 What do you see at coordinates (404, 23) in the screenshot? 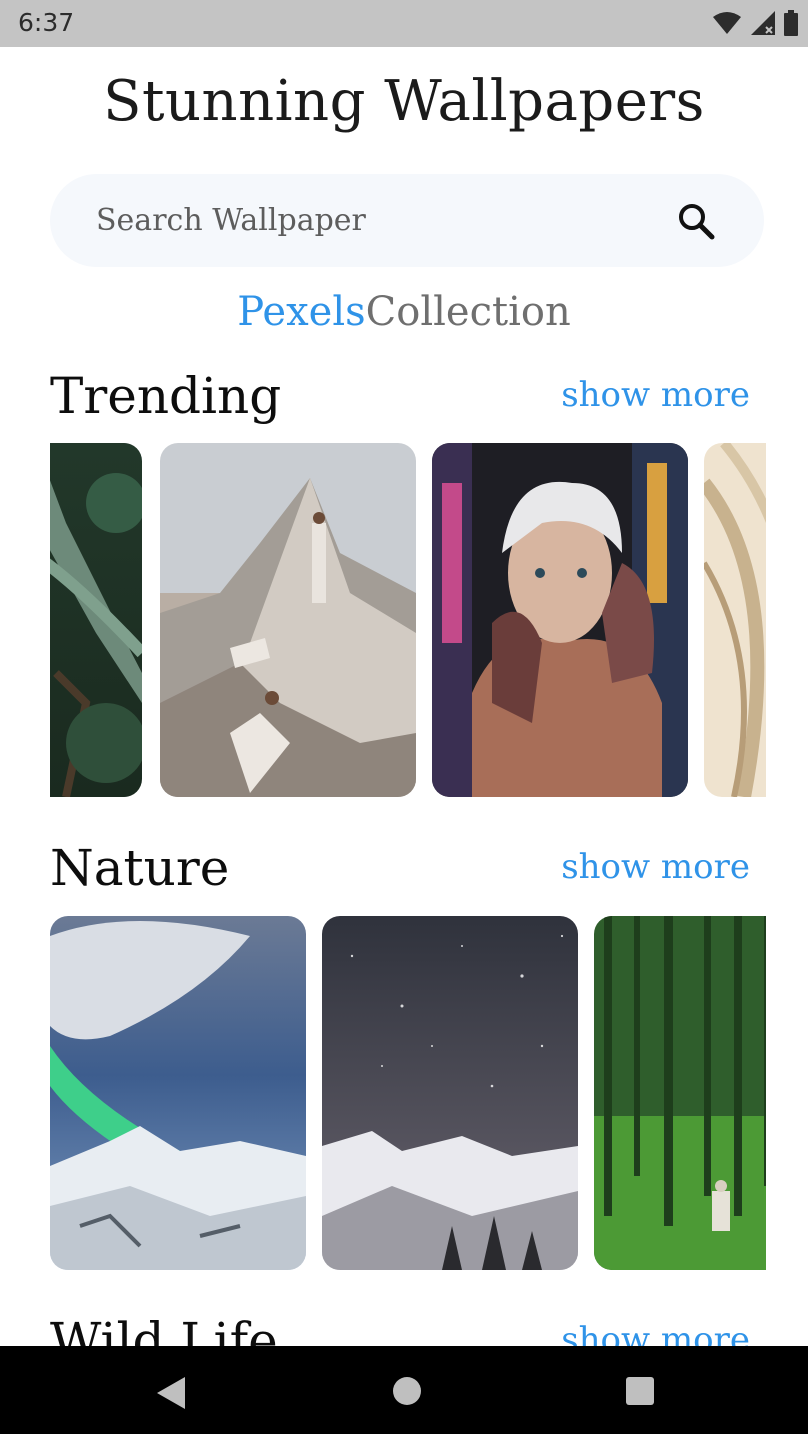
I see `status-bar: 6:37` at bounding box center [404, 23].